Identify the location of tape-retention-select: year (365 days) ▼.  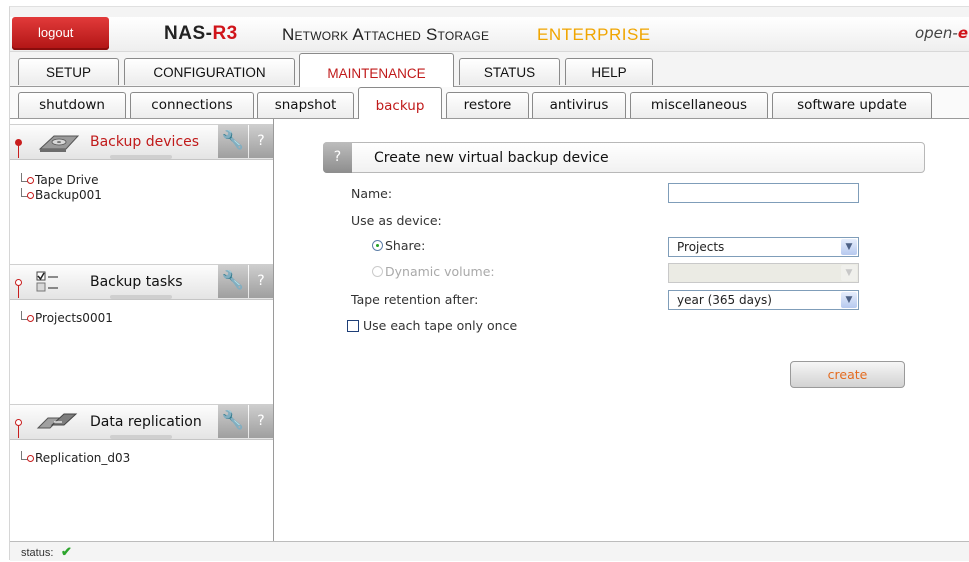
(763, 300).